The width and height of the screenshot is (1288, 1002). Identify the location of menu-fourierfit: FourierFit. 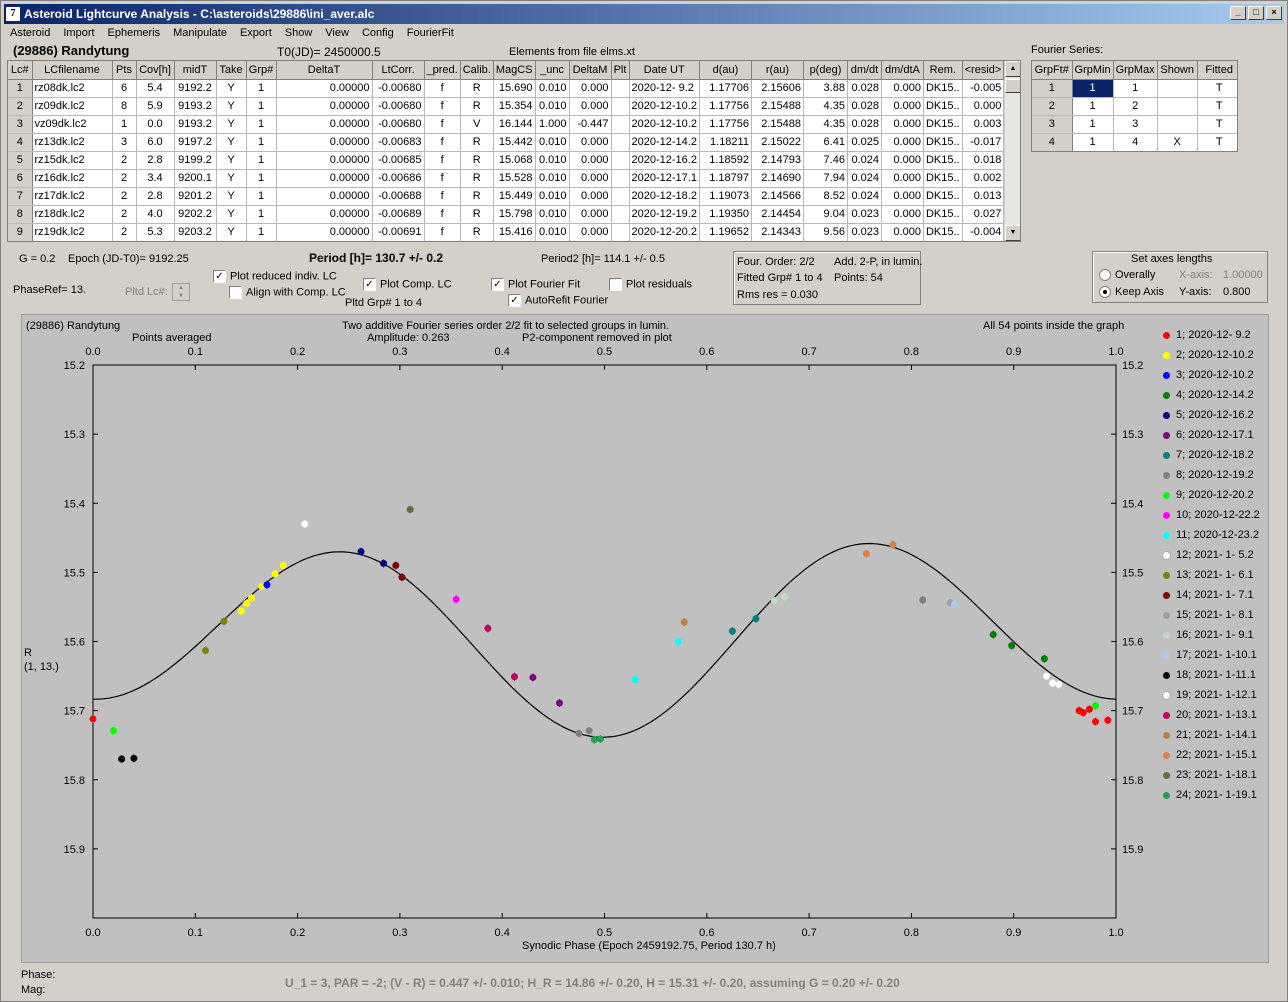
(431, 34).